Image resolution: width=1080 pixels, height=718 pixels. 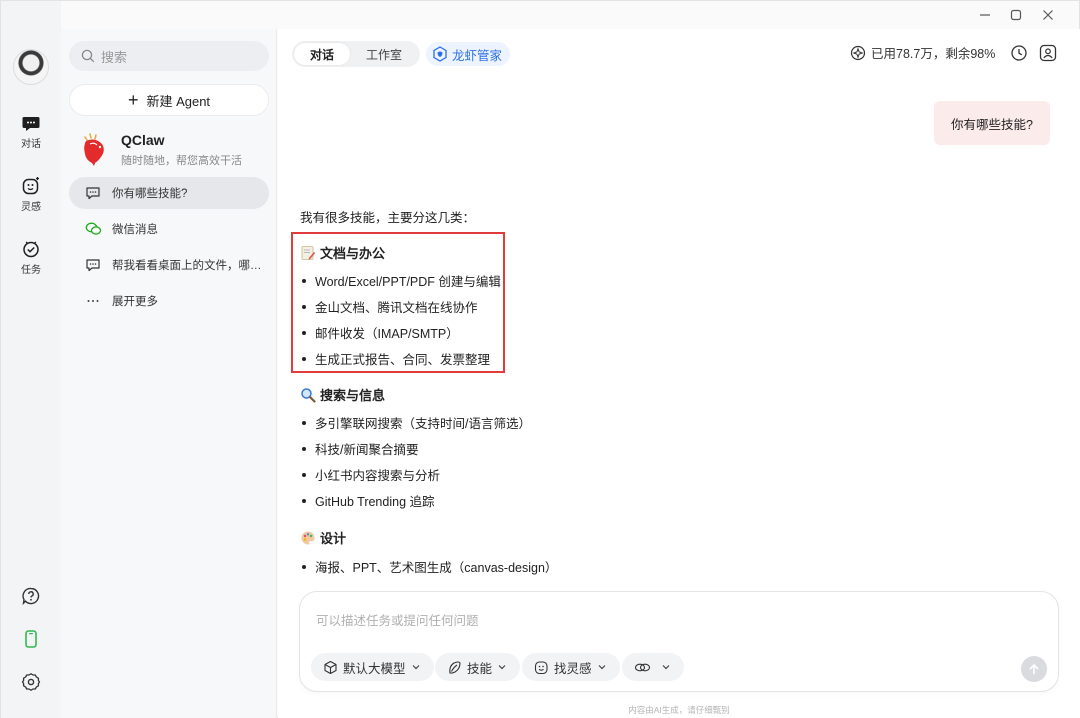 I want to click on maximize-icon, so click(x=1016, y=15).